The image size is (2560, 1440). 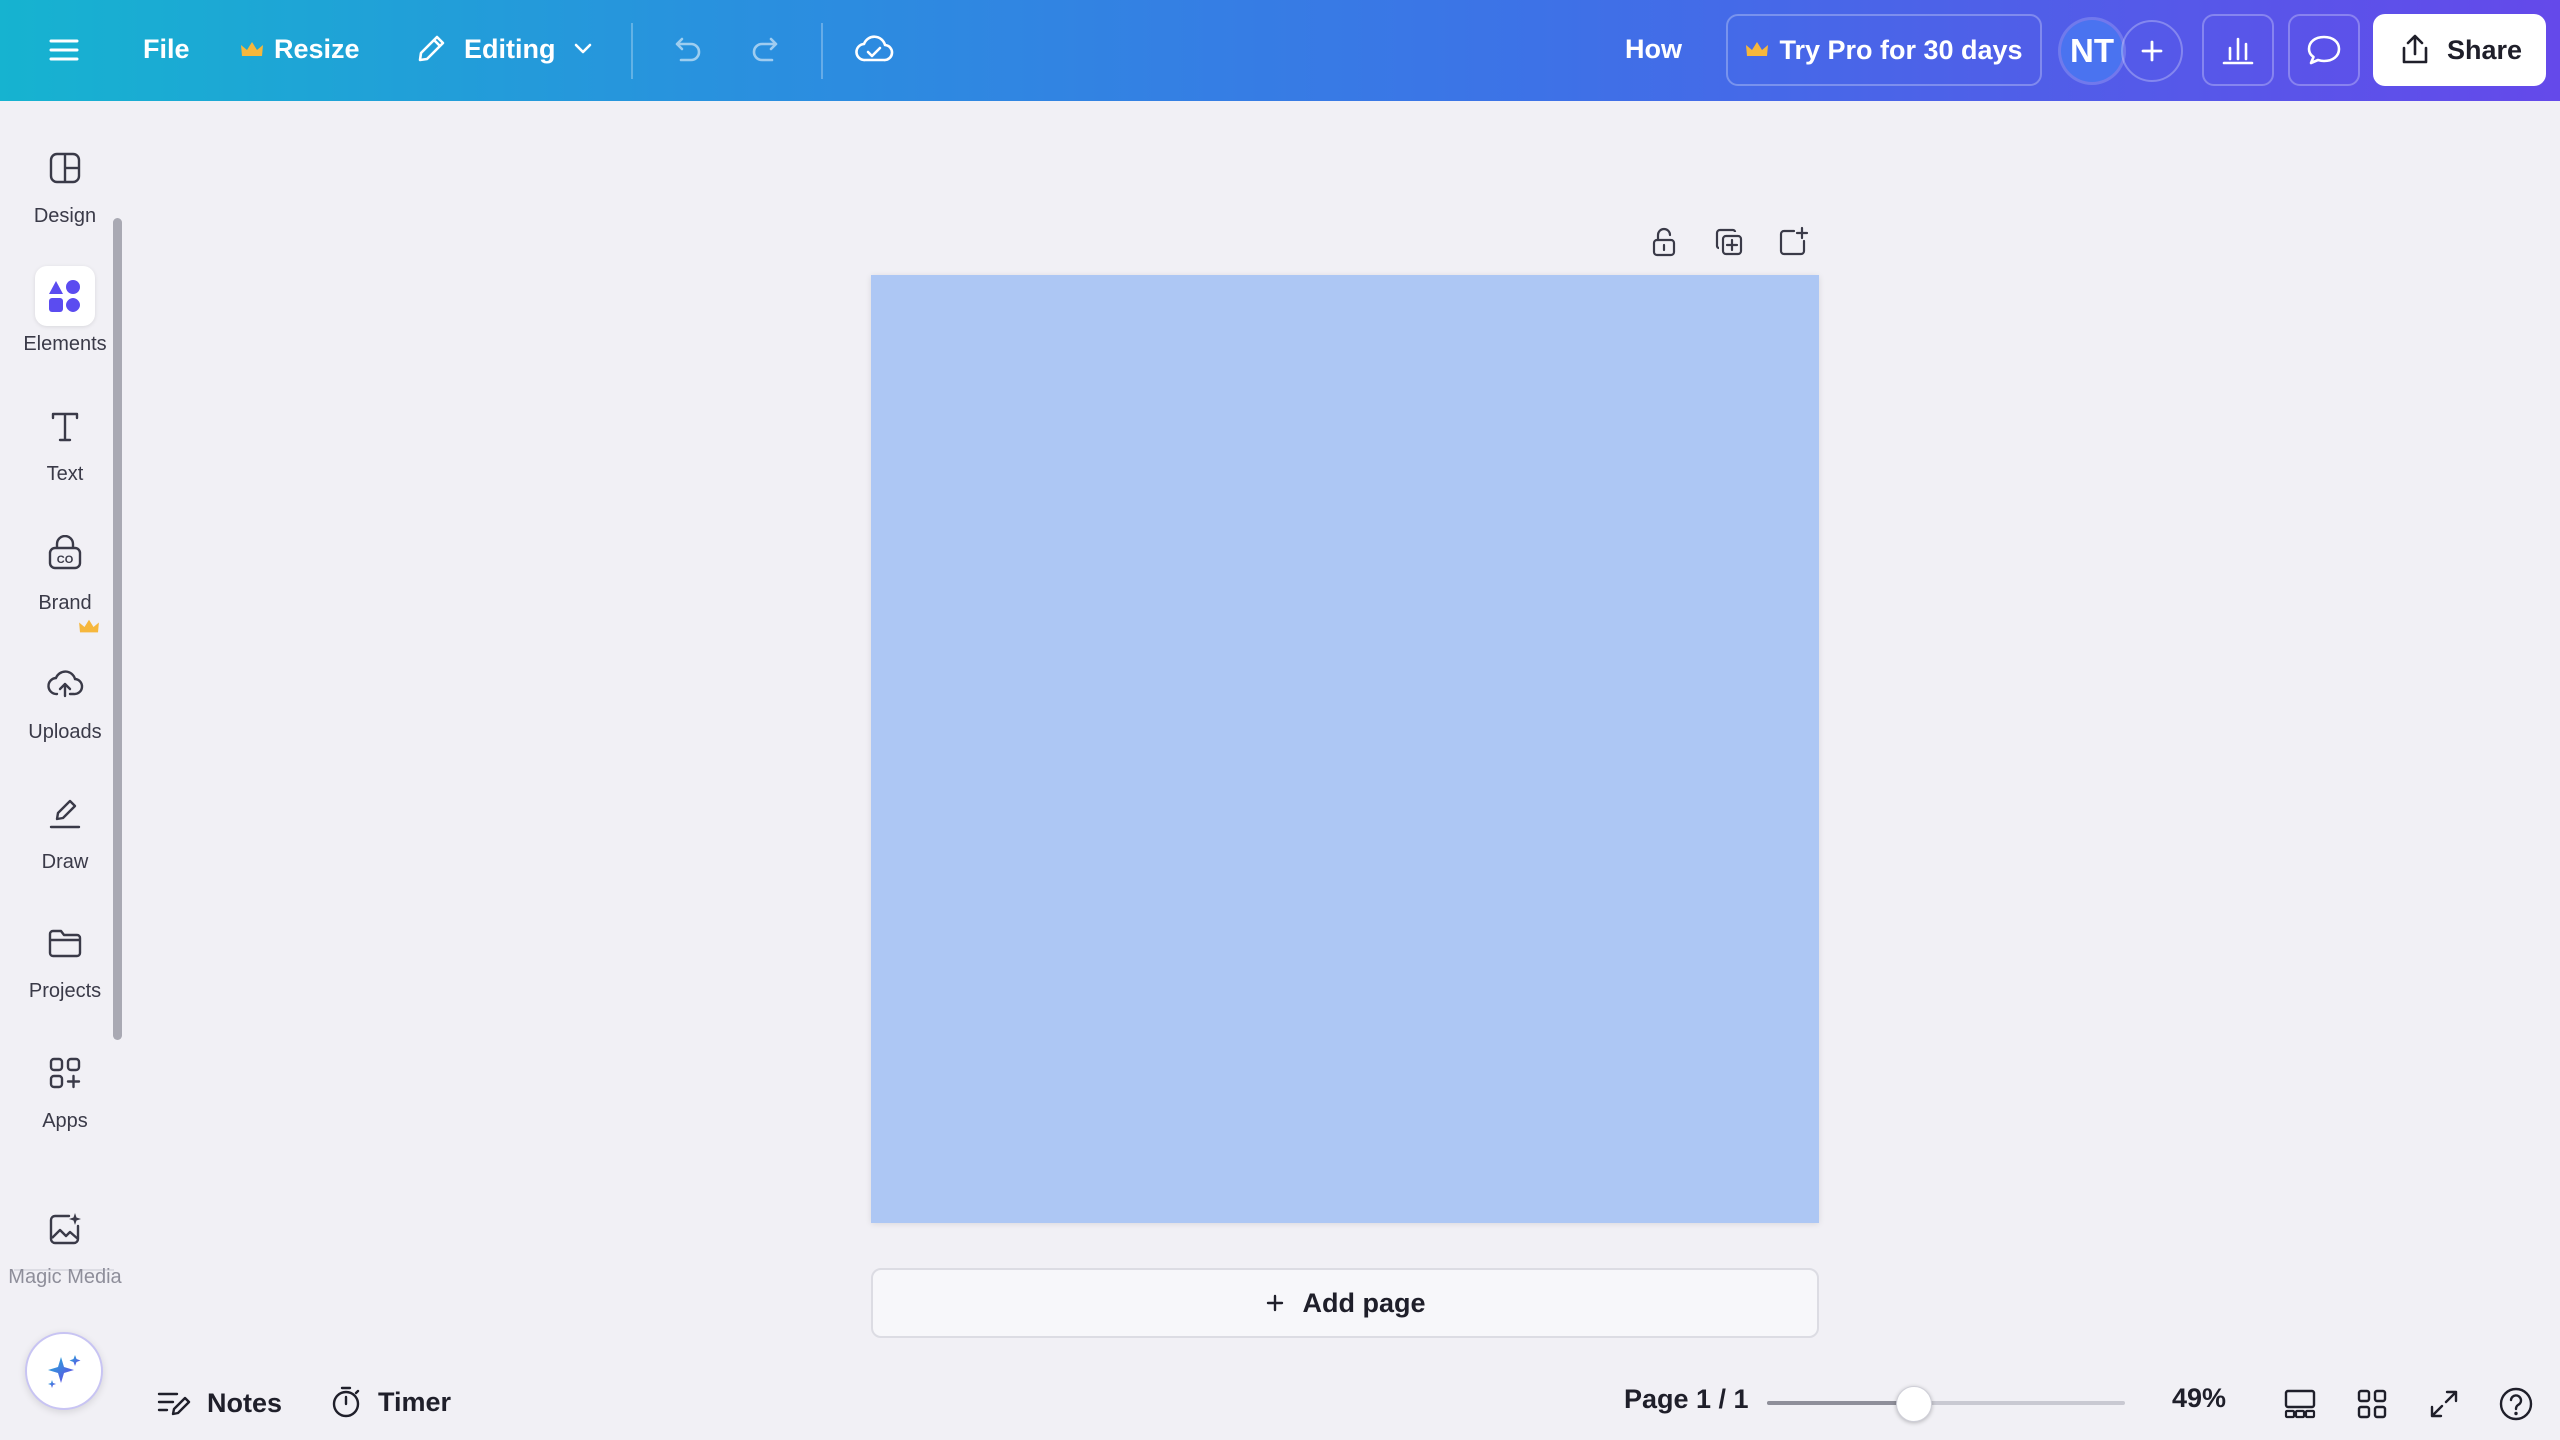 I want to click on grid-view-icon, so click(x=2372, y=1404).